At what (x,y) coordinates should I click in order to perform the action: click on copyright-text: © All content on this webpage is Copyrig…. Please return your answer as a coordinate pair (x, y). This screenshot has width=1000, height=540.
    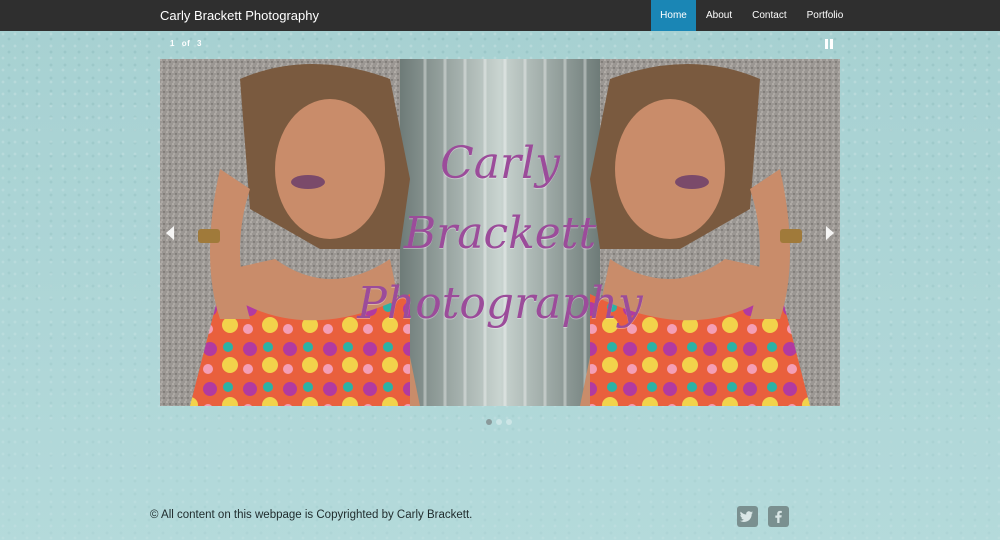
    Looking at the image, I should click on (311, 515).